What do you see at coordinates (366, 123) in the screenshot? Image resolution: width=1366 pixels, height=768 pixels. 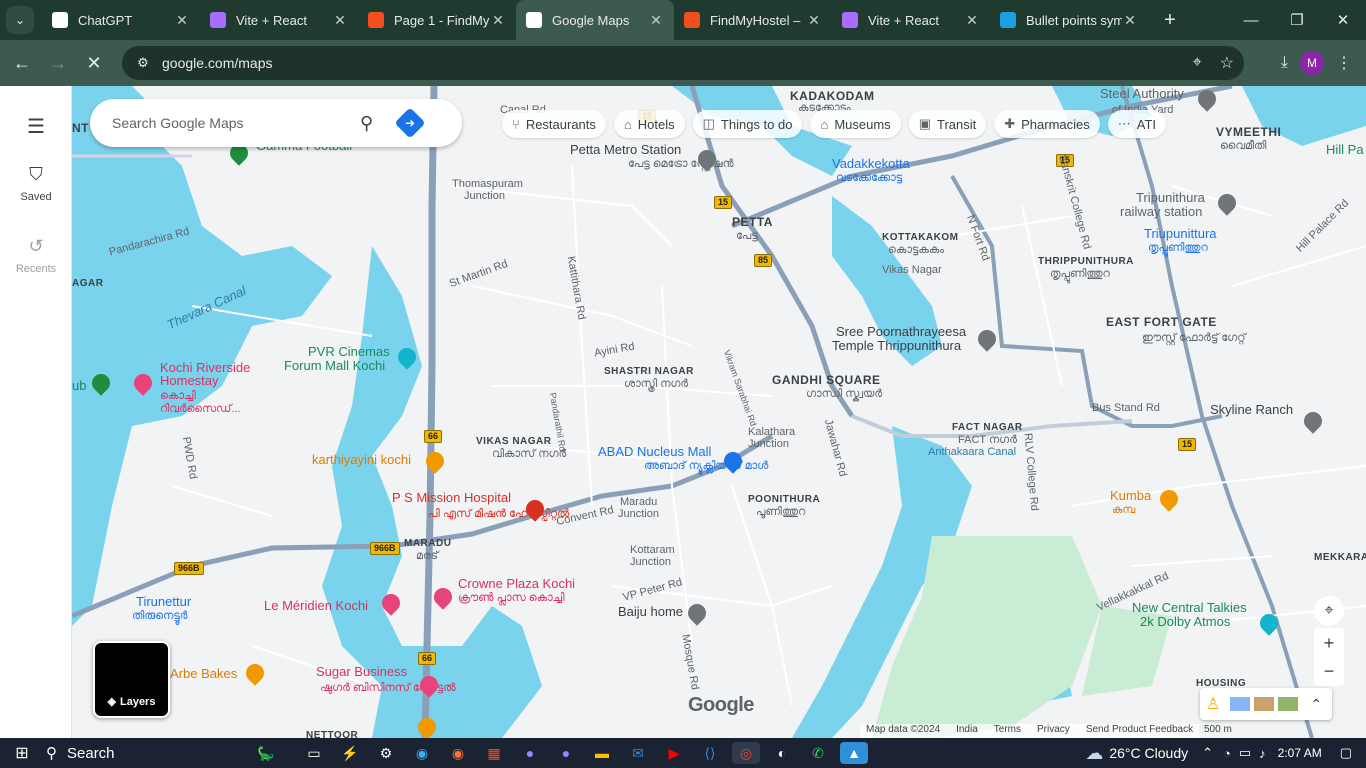 I see `search-icon: ⚲` at bounding box center [366, 123].